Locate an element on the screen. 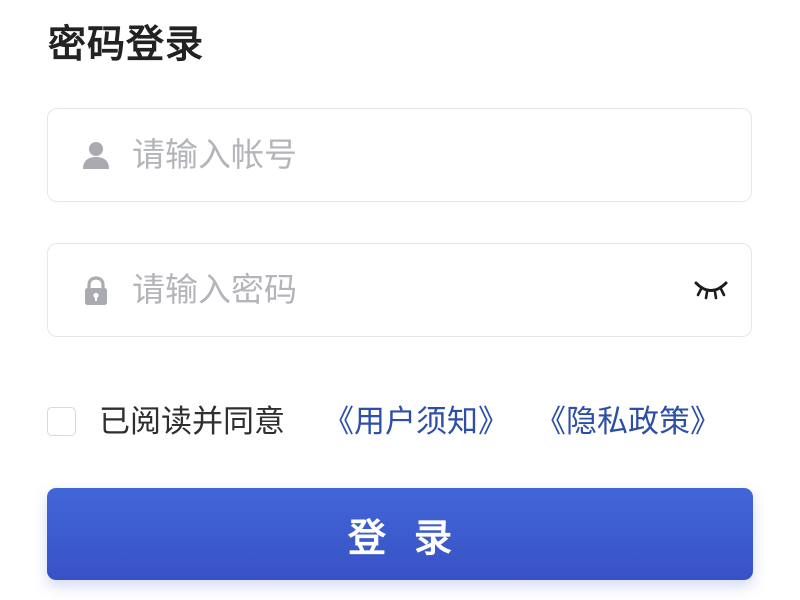 The width and height of the screenshot is (800, 600). password-field is located at coordinates (399, 290).